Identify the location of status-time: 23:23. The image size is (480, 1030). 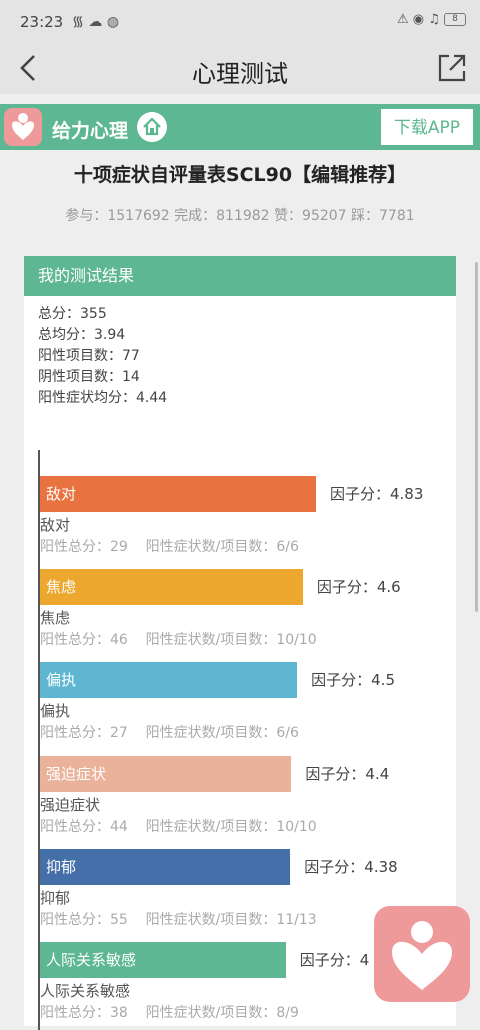
(42, 22).